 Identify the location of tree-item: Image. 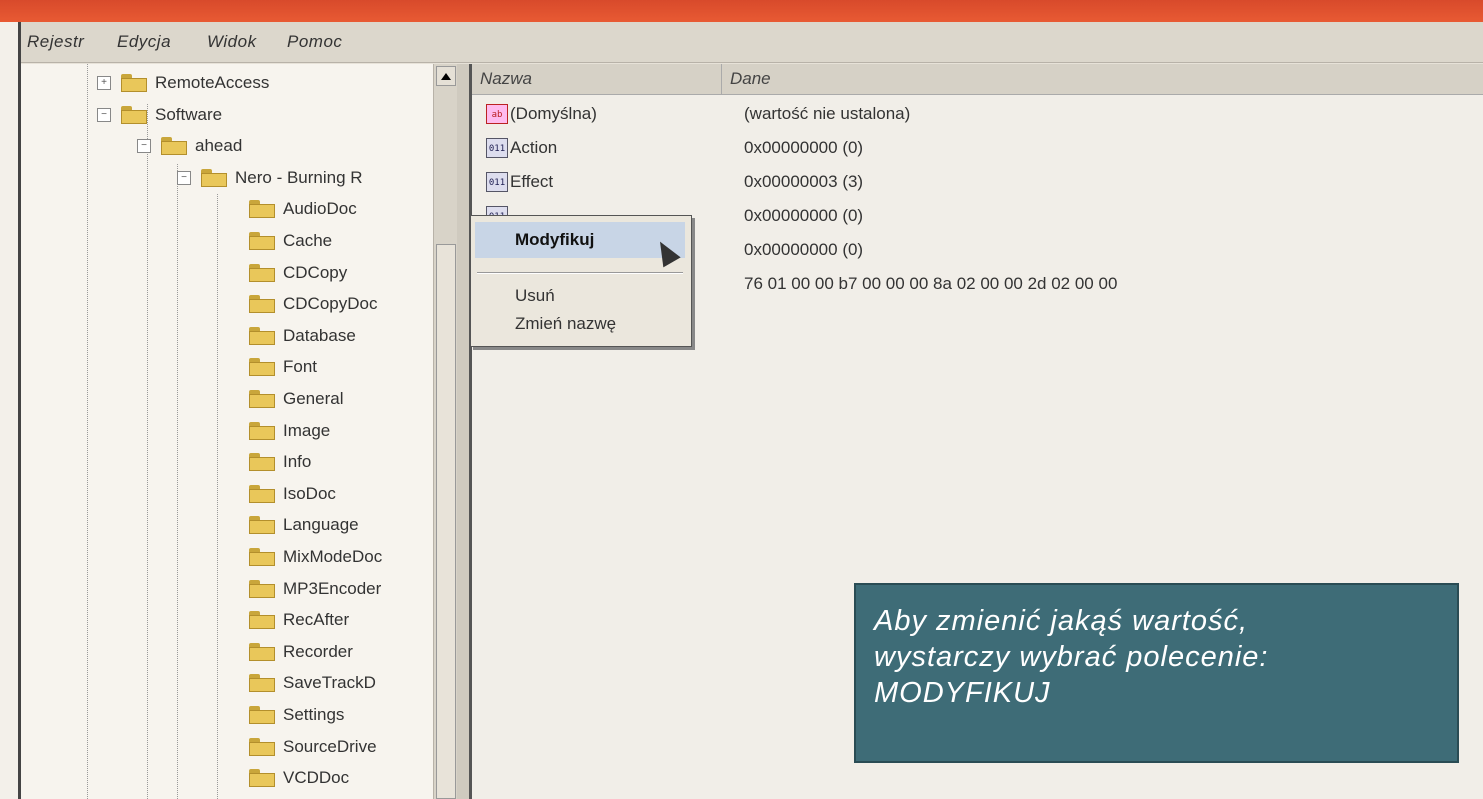
(289, 431).